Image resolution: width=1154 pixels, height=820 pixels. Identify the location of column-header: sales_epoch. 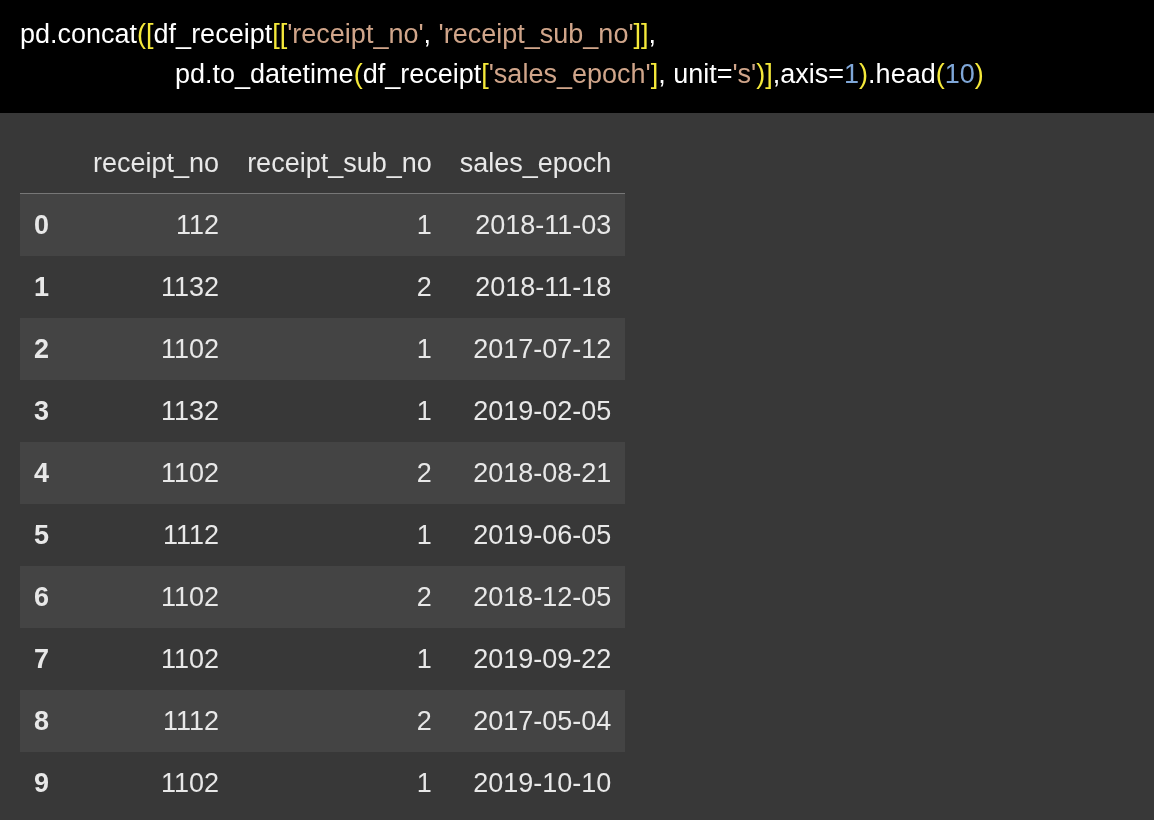
(535, 163).